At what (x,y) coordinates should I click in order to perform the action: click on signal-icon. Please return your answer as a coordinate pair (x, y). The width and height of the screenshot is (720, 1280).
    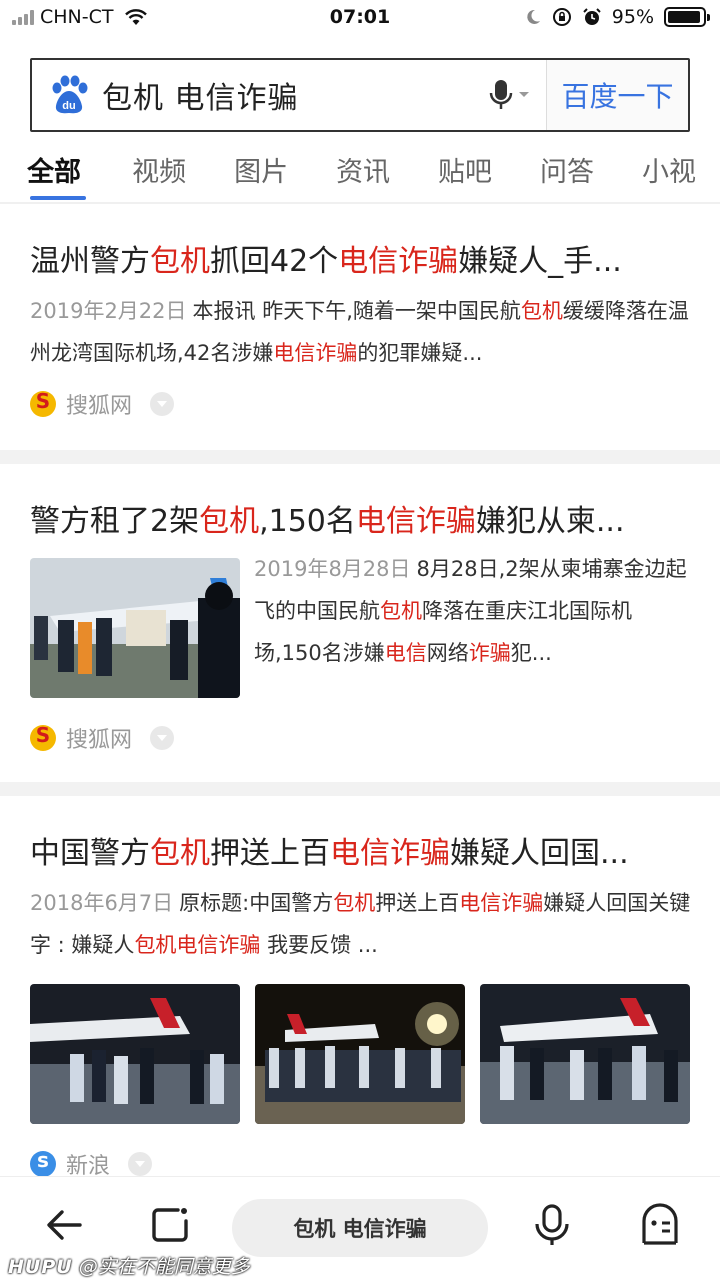
    Looking at the image, I should click on (23, 17).